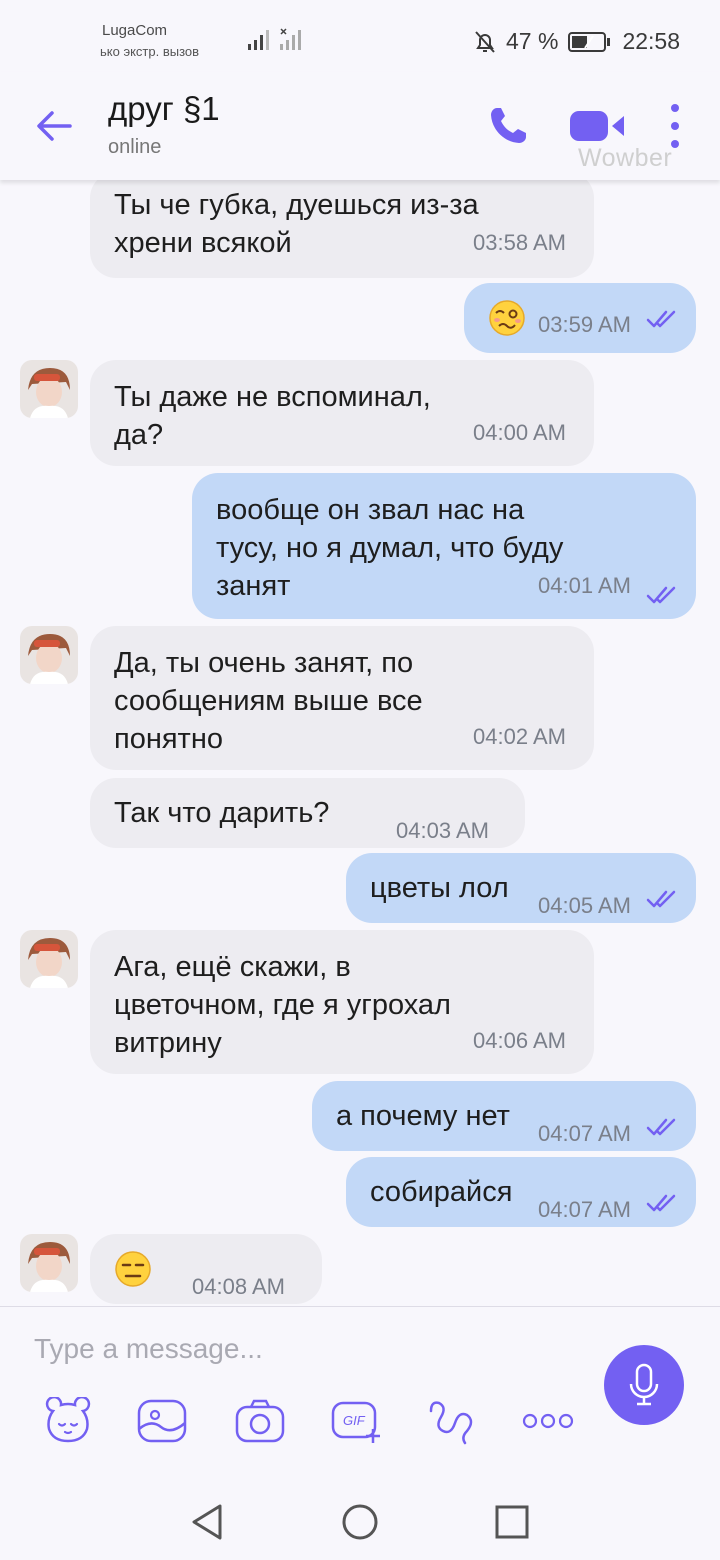 The height and width of the screenshot is (1560, 720). I want to click on clock: 22:58, so click(651, 41).